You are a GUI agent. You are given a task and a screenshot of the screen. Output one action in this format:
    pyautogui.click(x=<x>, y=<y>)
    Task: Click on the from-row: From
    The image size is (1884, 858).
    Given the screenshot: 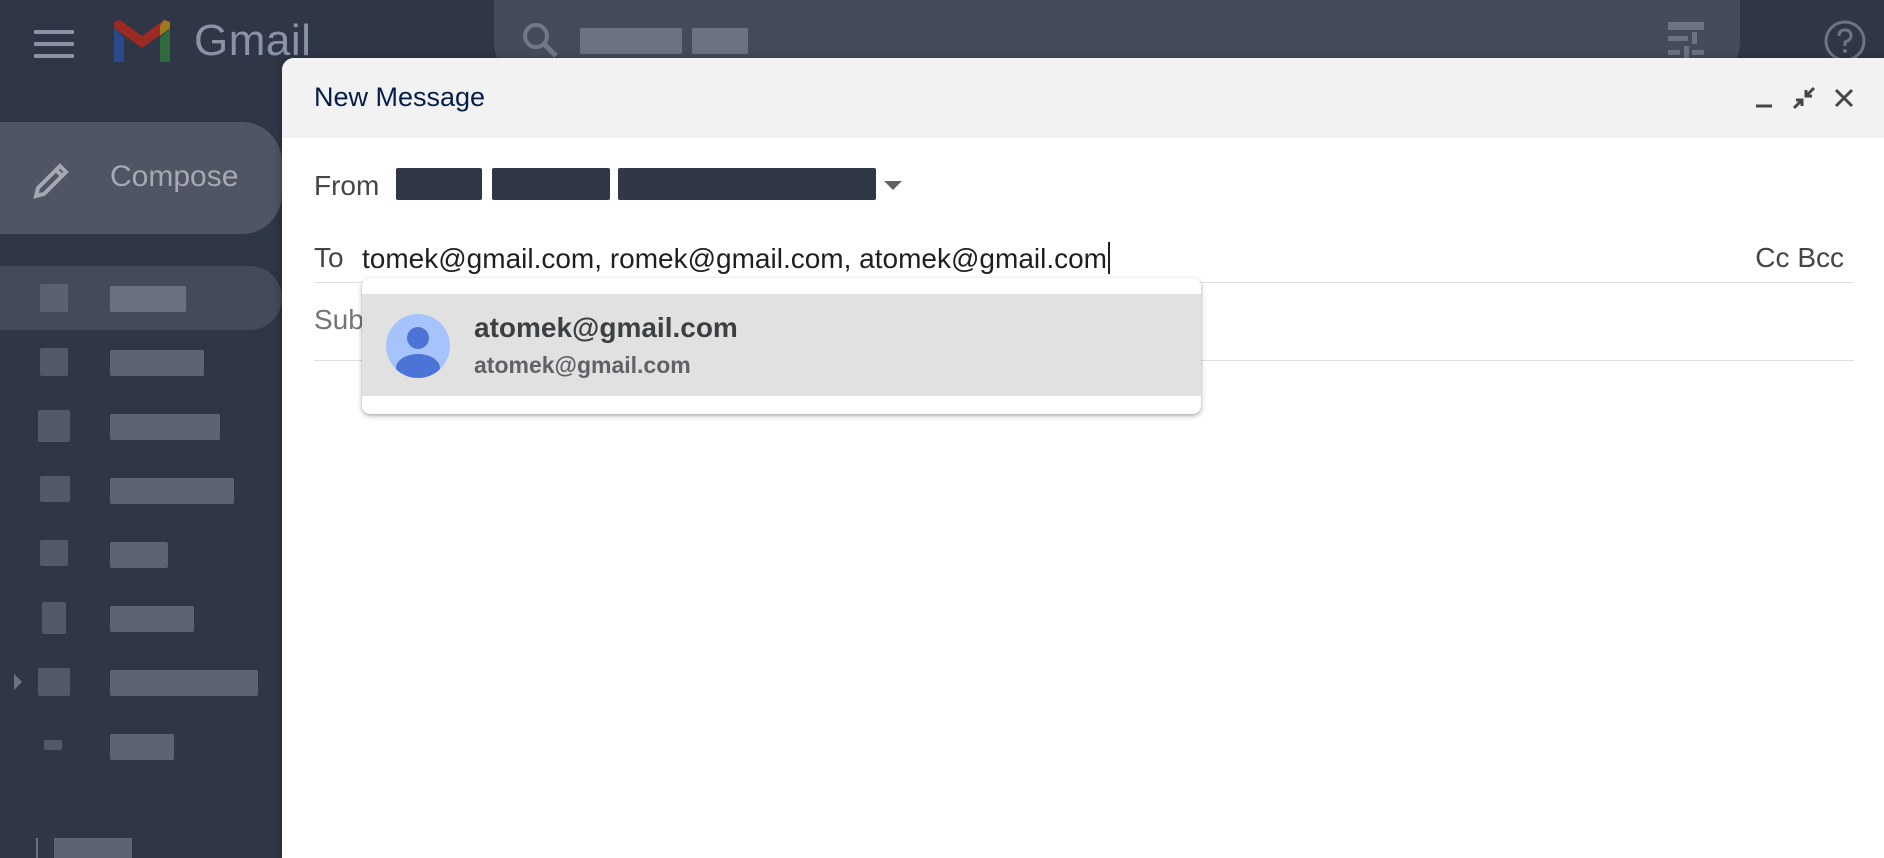 What is the action you would take?
    pyautogui.click(x=1084, y=186)
    